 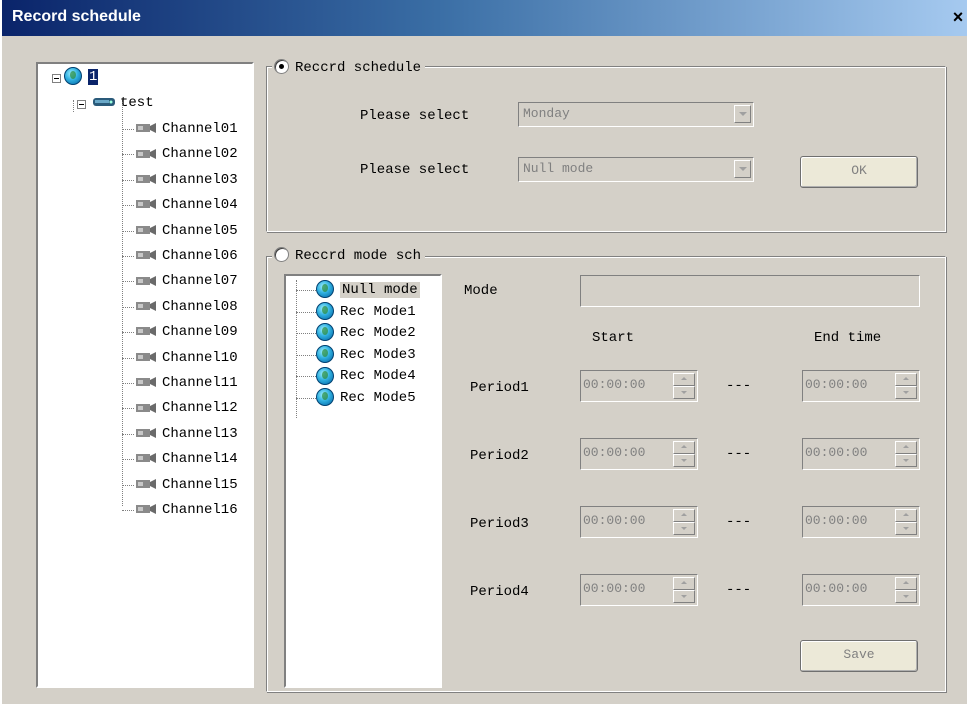 I want to click on mode-list-label: Rec Mode2, so click(x=378, y=333).